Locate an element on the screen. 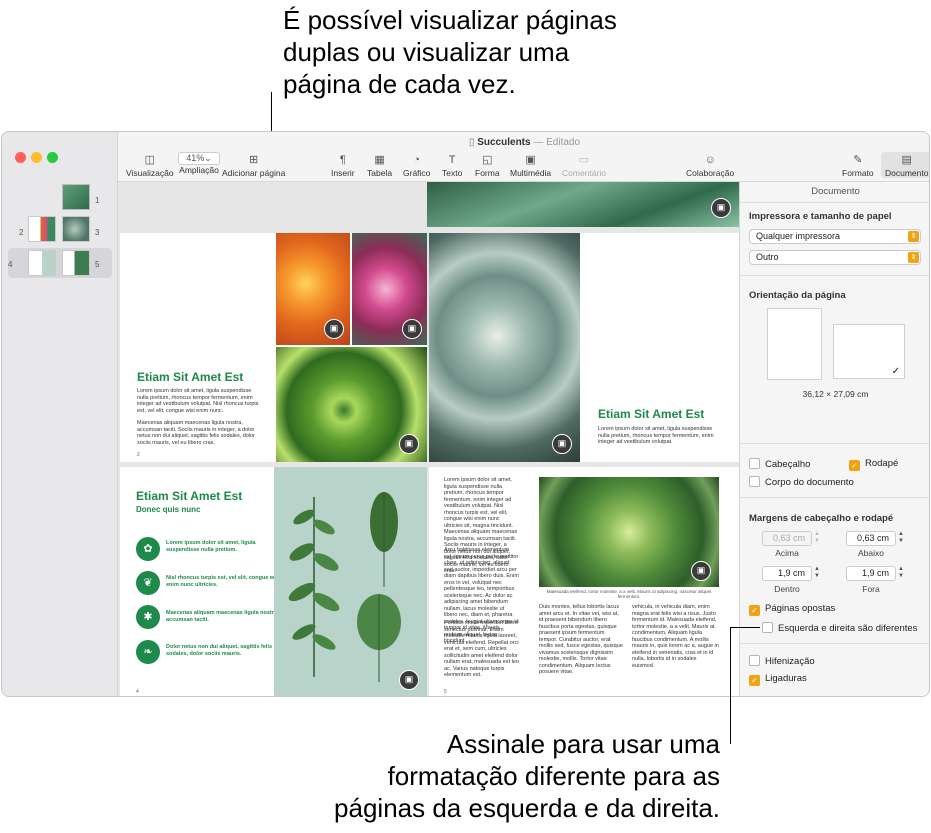 The width and height of the screenshot is (931, 833). top-label: Acima is located at coordinates (787, 553).